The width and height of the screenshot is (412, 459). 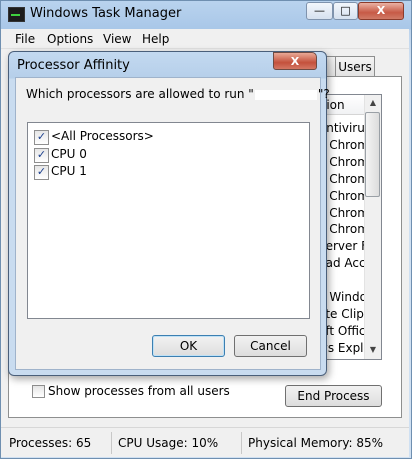 I want to click on status-processes: Processes: 65, so click(x=50, y=443).